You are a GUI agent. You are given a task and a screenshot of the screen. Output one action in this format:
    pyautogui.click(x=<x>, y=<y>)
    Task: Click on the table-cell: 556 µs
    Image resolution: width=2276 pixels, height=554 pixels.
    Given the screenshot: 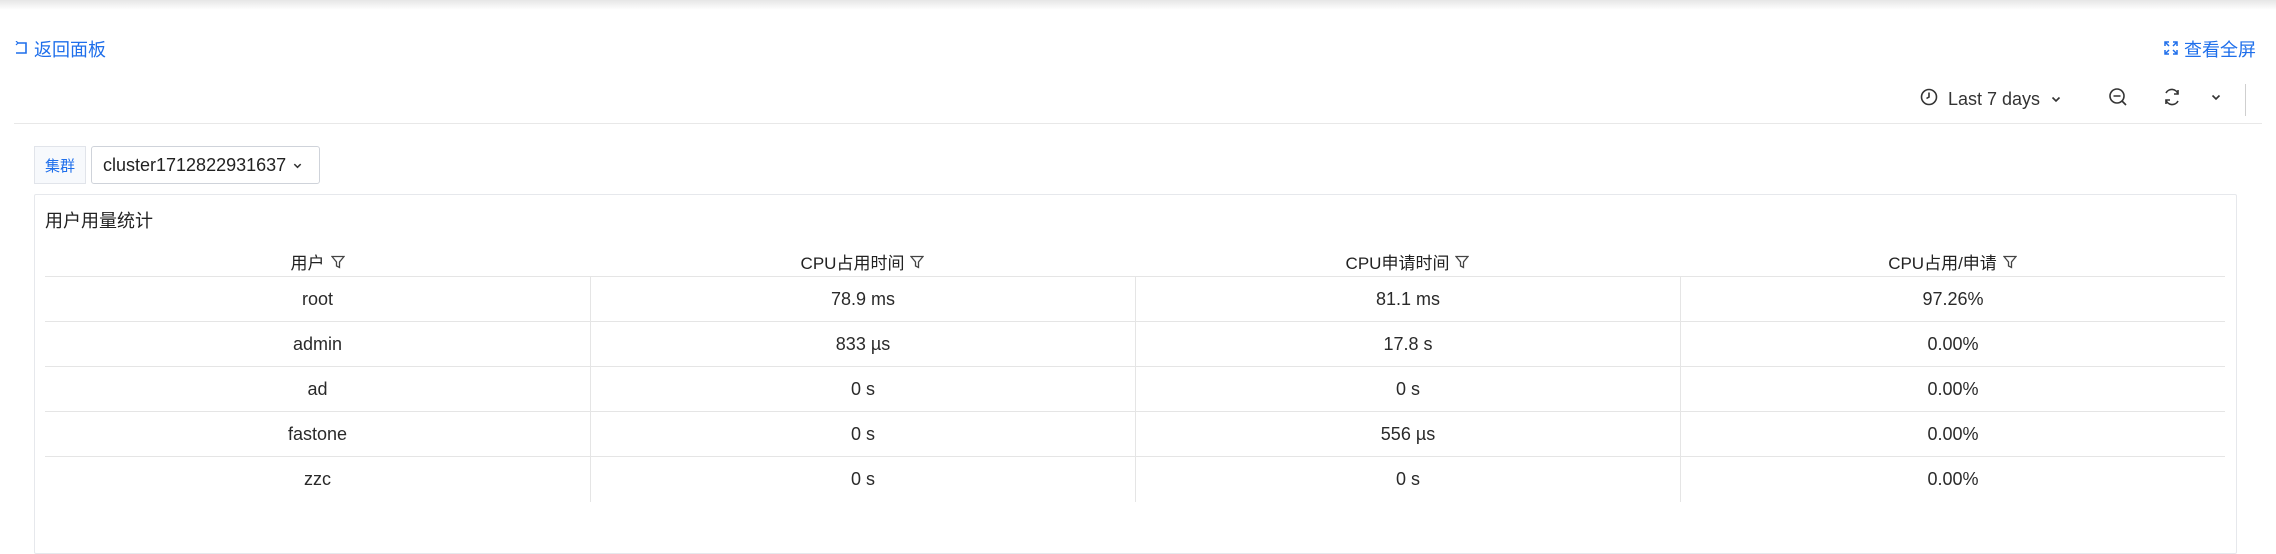 What is the action you would take?
    pyautogui.click(x=1407, y=434)
    